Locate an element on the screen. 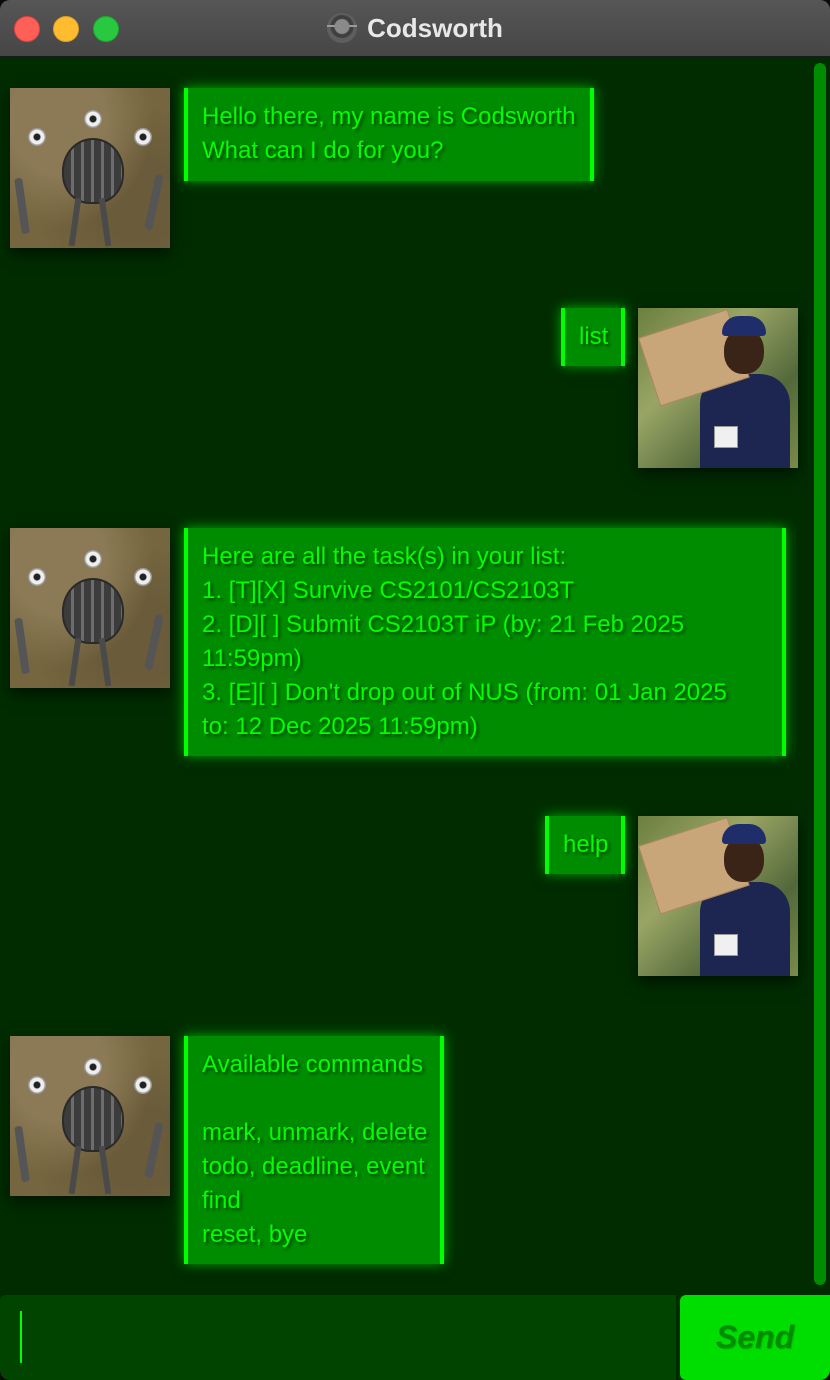 Image resolution: width=830 pixels, height=1380 pixels. user-message-bubble: help is located at coordinates (585, 845).